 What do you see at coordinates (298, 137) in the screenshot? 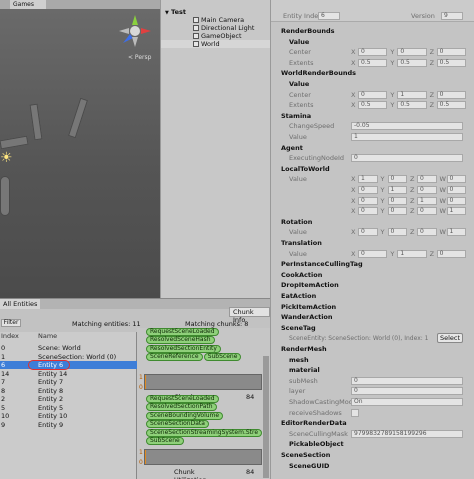
I see `field-label: Value` at bounding box center [298, 137].